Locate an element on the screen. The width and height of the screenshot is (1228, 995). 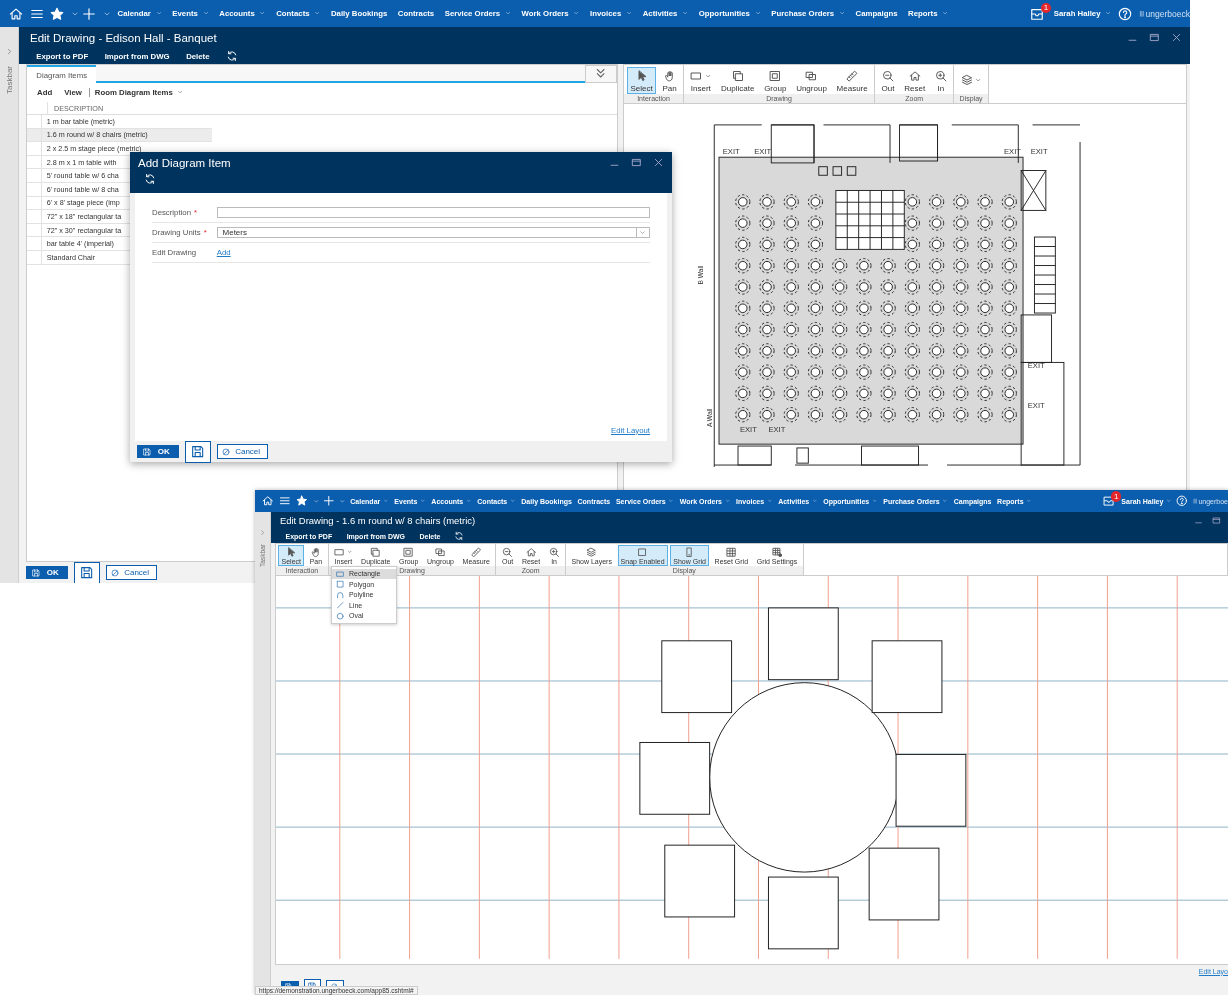
brand-name: ungerboeck is located at coordinates (1167, 13).